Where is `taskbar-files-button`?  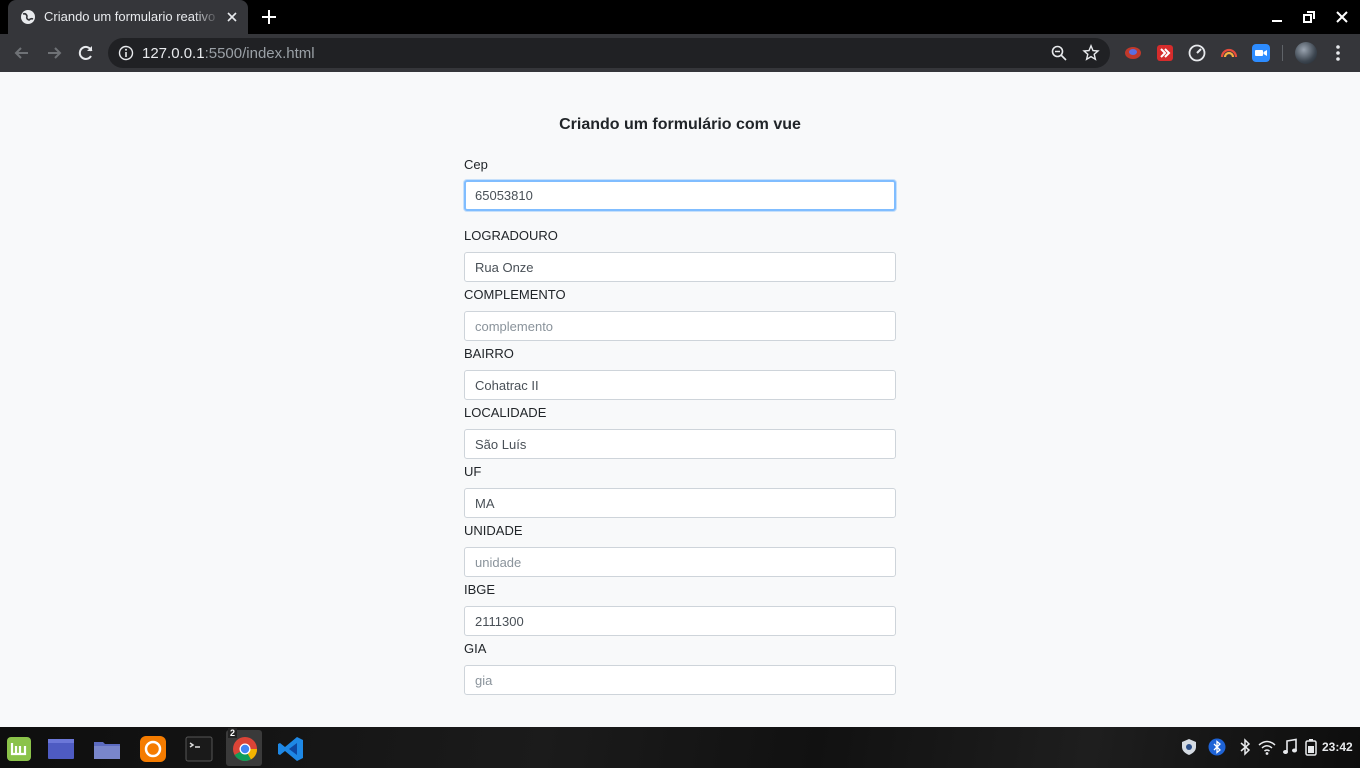
taskbar-files-button is located at coordinates (60, 748).